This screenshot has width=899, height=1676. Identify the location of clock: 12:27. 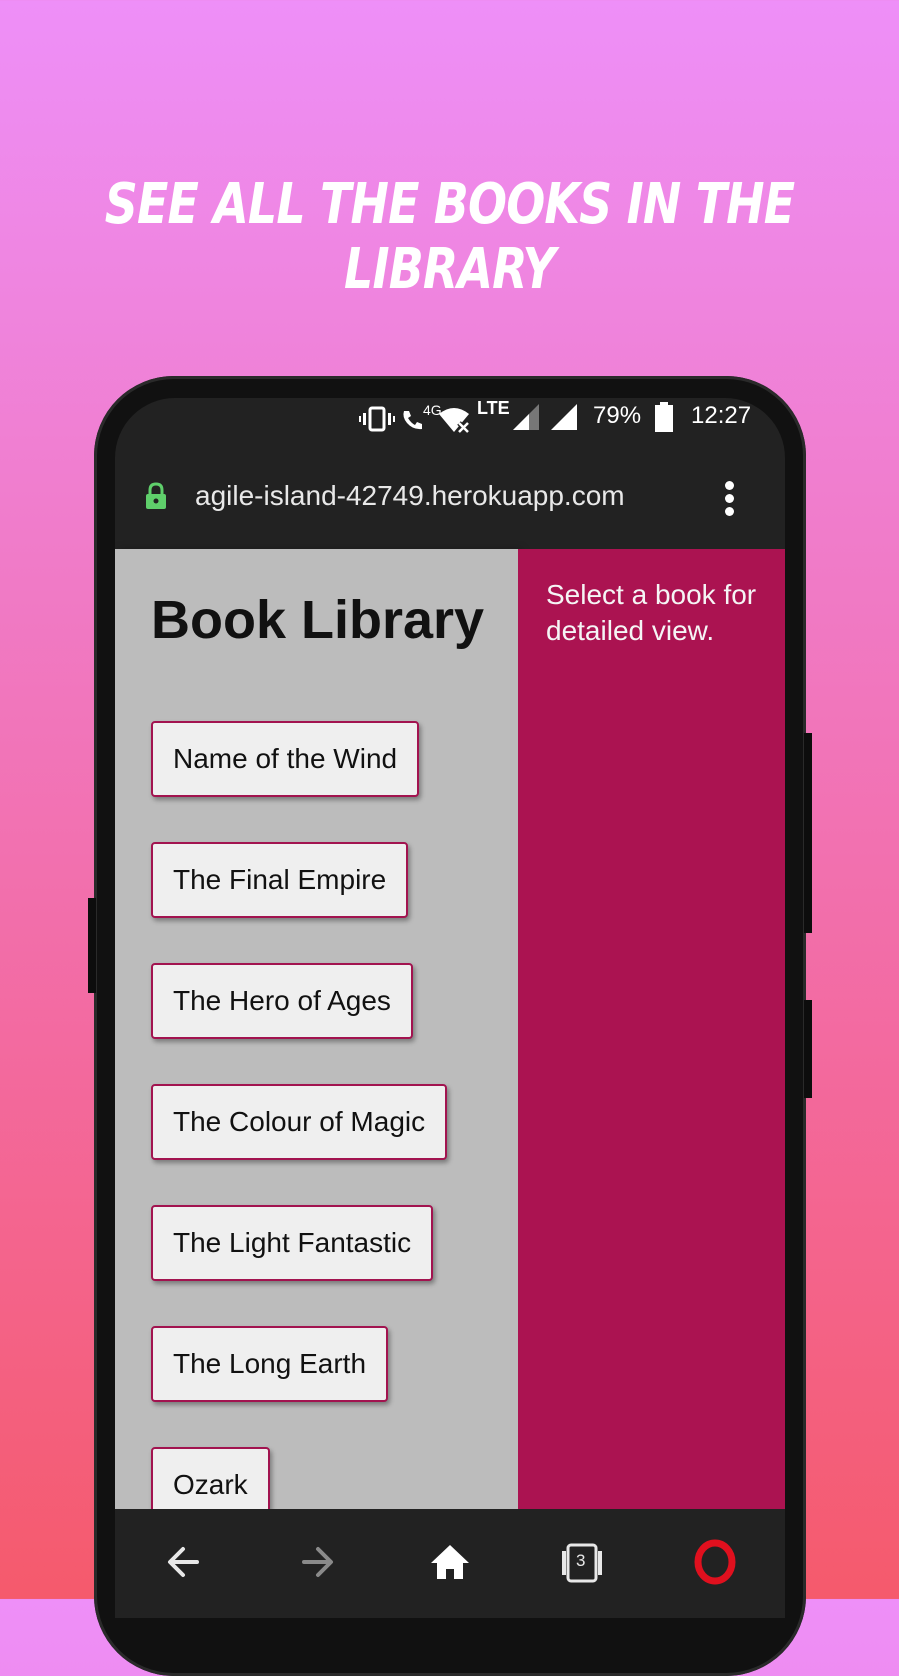
(721, 415).